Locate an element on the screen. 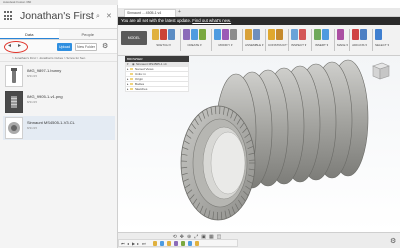  timeline-play-icon: ▶ is located at coordinates (133, 244).